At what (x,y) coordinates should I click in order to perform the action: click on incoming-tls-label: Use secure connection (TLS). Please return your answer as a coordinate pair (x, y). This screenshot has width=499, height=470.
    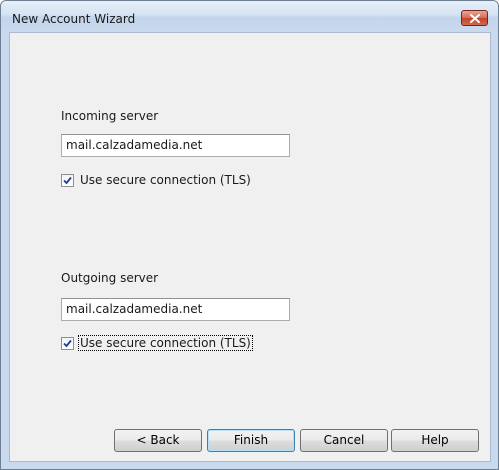
    Looking at the image, I should click on (165, 180).